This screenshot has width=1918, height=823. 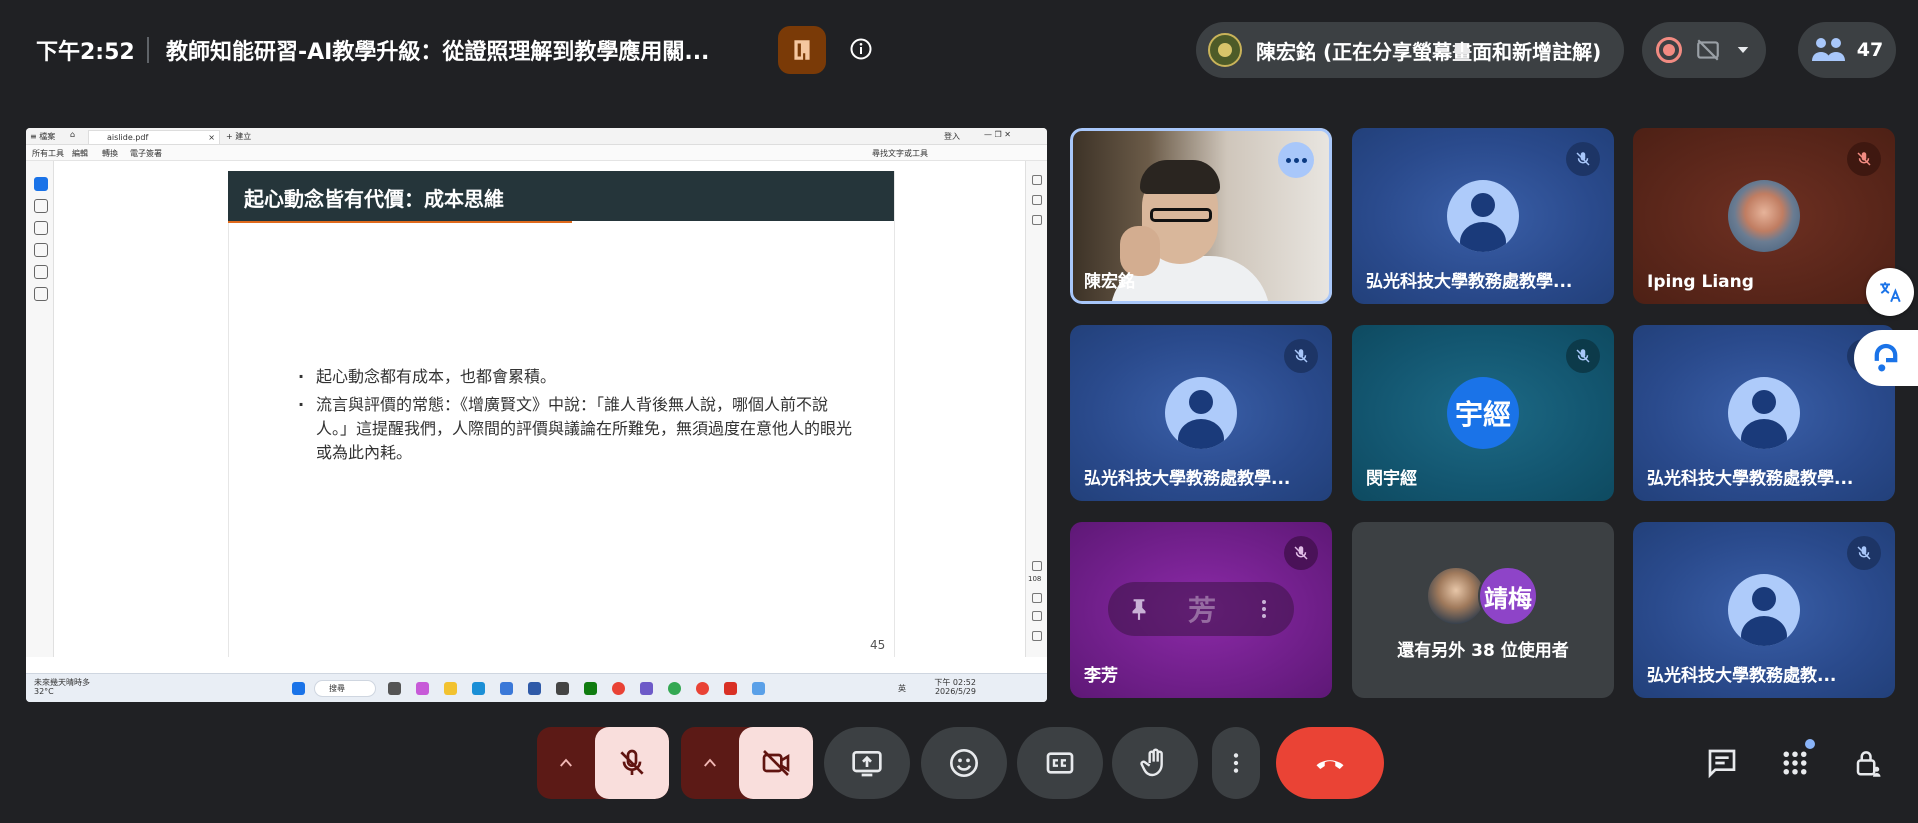 I want to click on mic-toggle-button, so click(x=632, y=763).